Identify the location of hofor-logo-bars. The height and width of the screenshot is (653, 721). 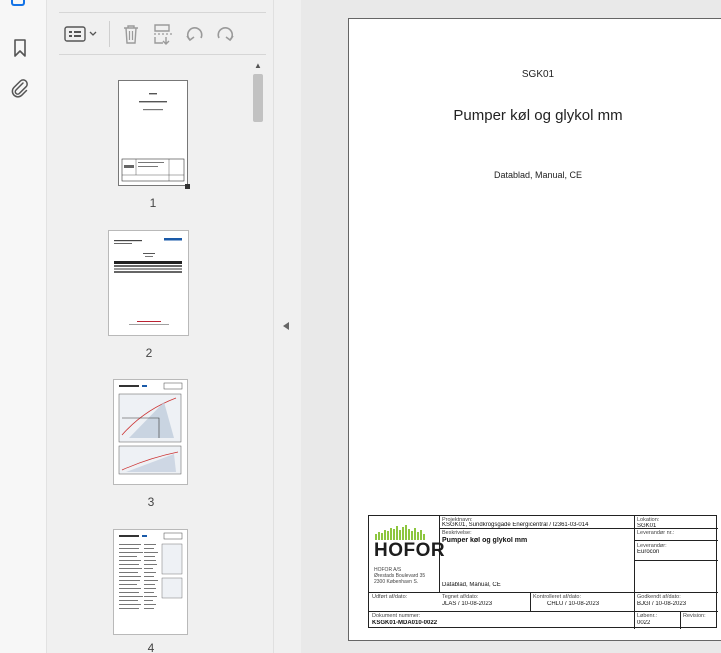
(400, 532).